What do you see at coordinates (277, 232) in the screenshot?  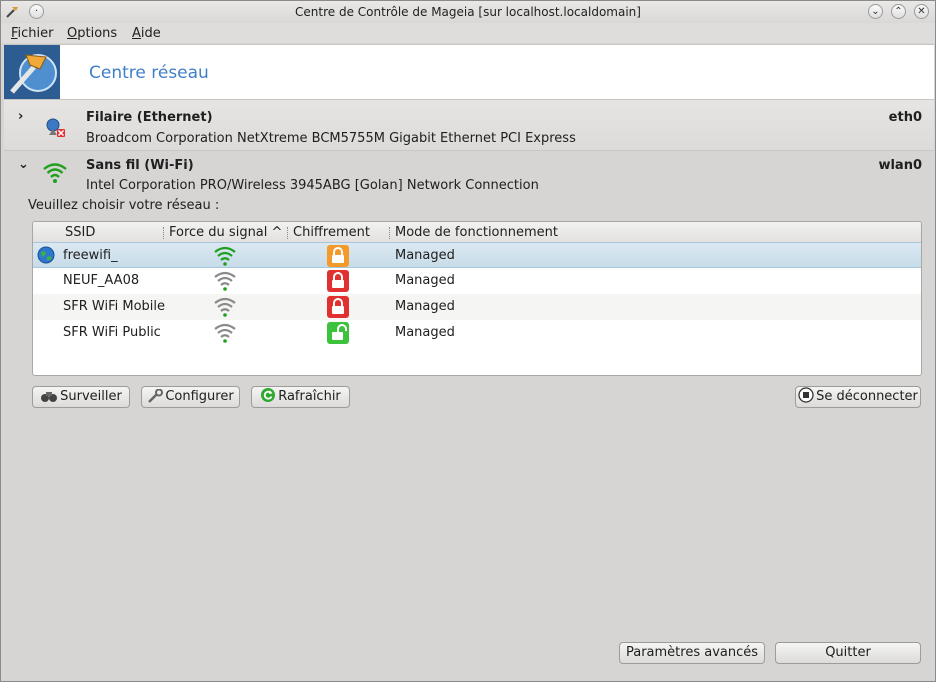 I see `sort-ascending-icon: ^` at bounding box center [277, 232].